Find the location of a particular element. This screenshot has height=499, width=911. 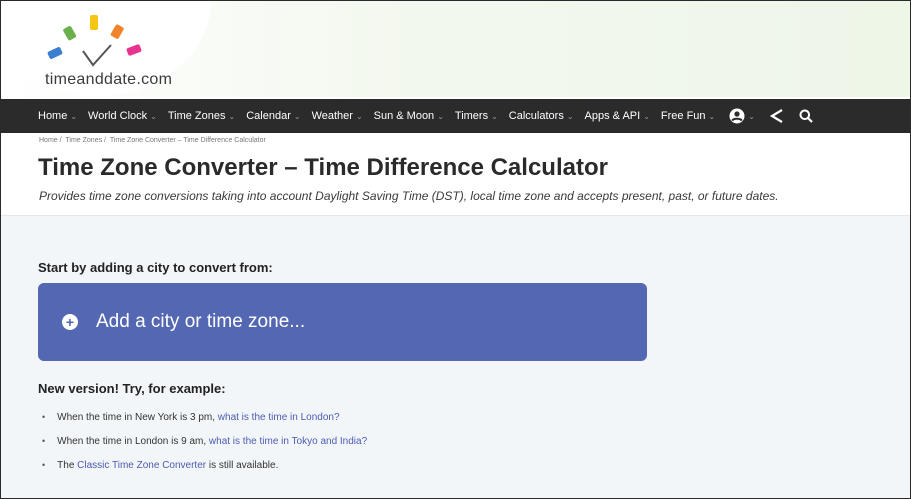

plus-icon: + is located at coordinates (70, 322).